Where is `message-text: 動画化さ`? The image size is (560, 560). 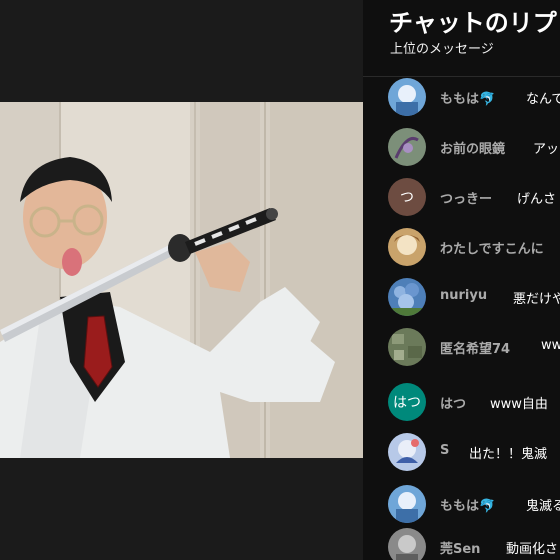 message-text: 動画化さ is located at coordinates (532, 549).